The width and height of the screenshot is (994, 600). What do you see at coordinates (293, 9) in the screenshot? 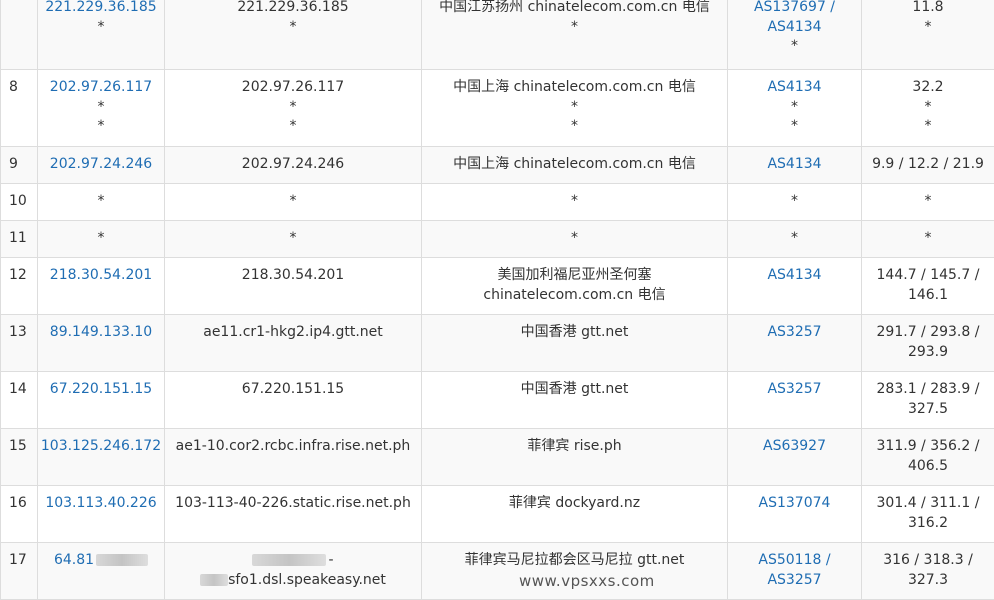
I see `cell-text: 221.229.36.185` at bounding box center [293, 9].